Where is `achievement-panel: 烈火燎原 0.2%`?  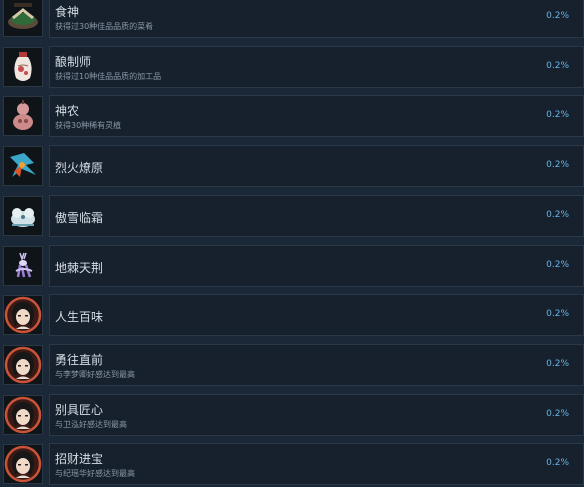 achievement-panel: 烈火燎原 0.2% is located at coordinates (316, 166).